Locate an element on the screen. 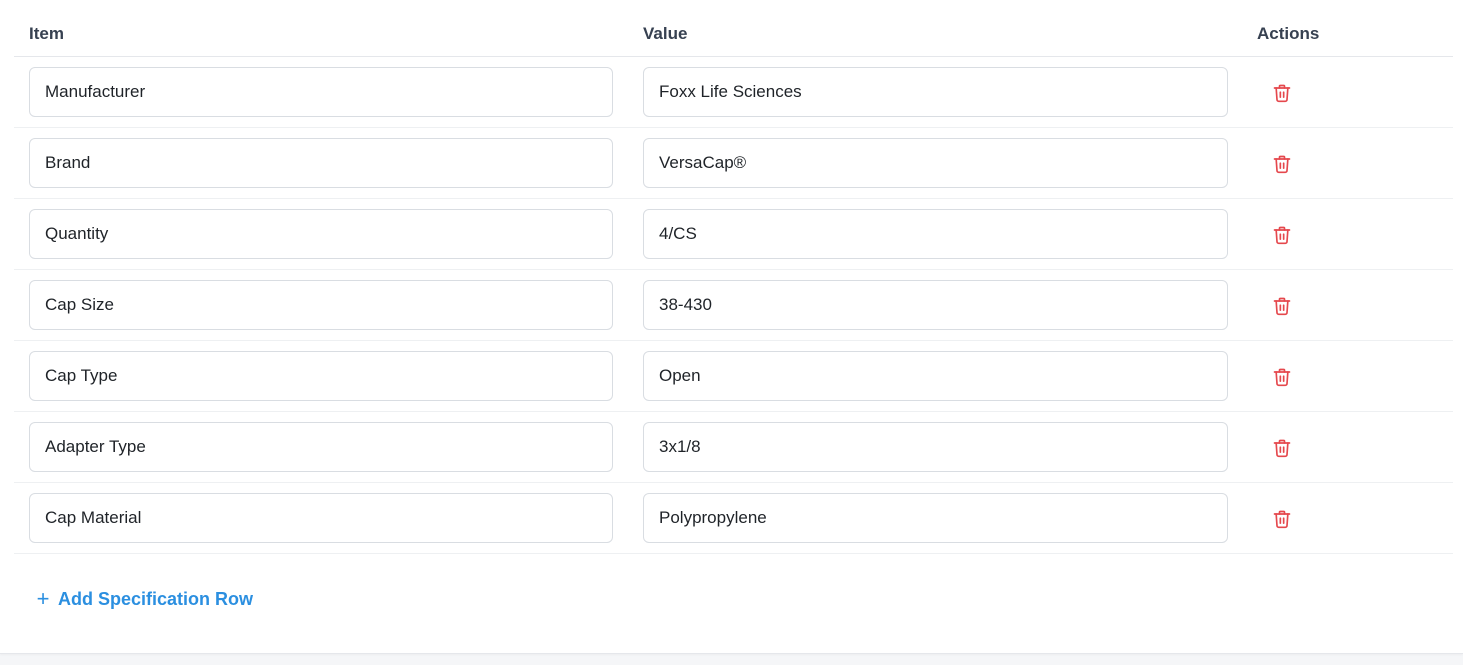  add-specification-row-label: Add Specification Row is located at coordinates (156, 598).